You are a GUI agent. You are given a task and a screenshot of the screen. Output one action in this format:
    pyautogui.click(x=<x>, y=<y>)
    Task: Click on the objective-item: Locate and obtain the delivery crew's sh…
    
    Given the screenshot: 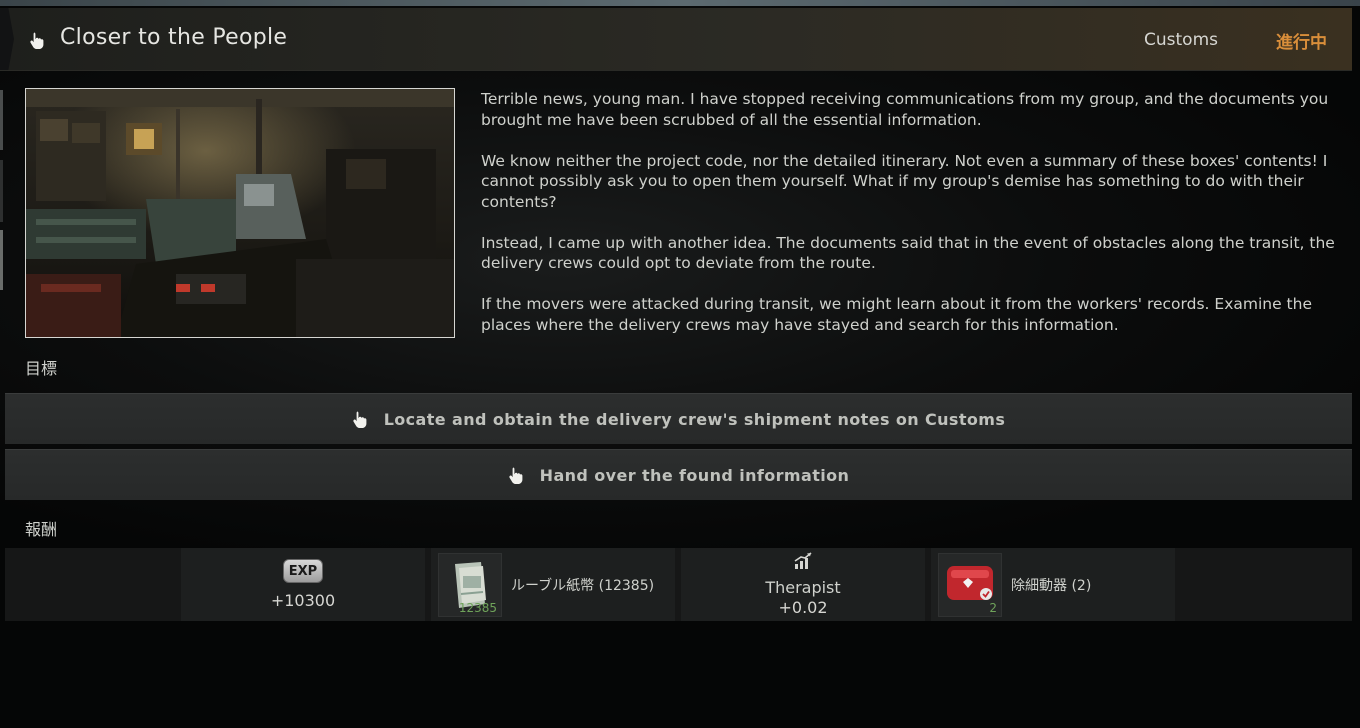 What is the action you would take?
    pyautogui.click(x=678, y=418)
    